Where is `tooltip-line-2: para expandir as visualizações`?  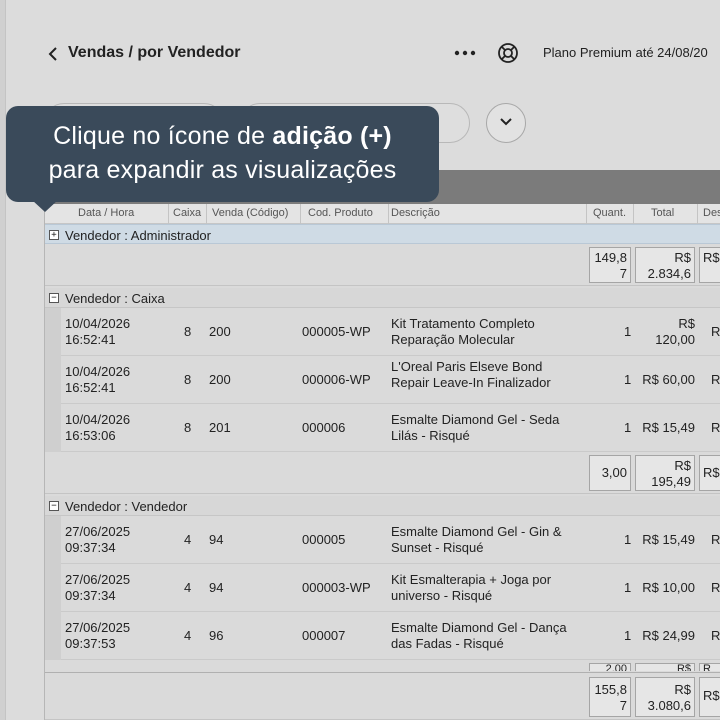 tooltip-line-2: para expandir as visualizações is located at coordinates (222, 170).